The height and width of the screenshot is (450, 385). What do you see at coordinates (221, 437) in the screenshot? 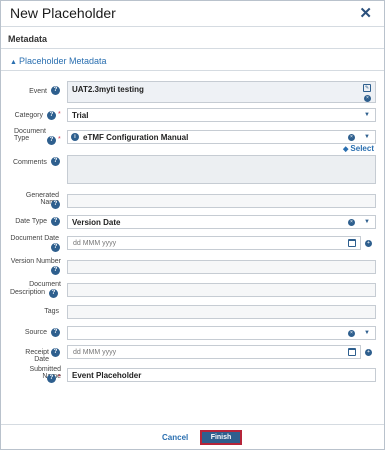
I see `finish-button: Finish` at bounding box center [221, 437].